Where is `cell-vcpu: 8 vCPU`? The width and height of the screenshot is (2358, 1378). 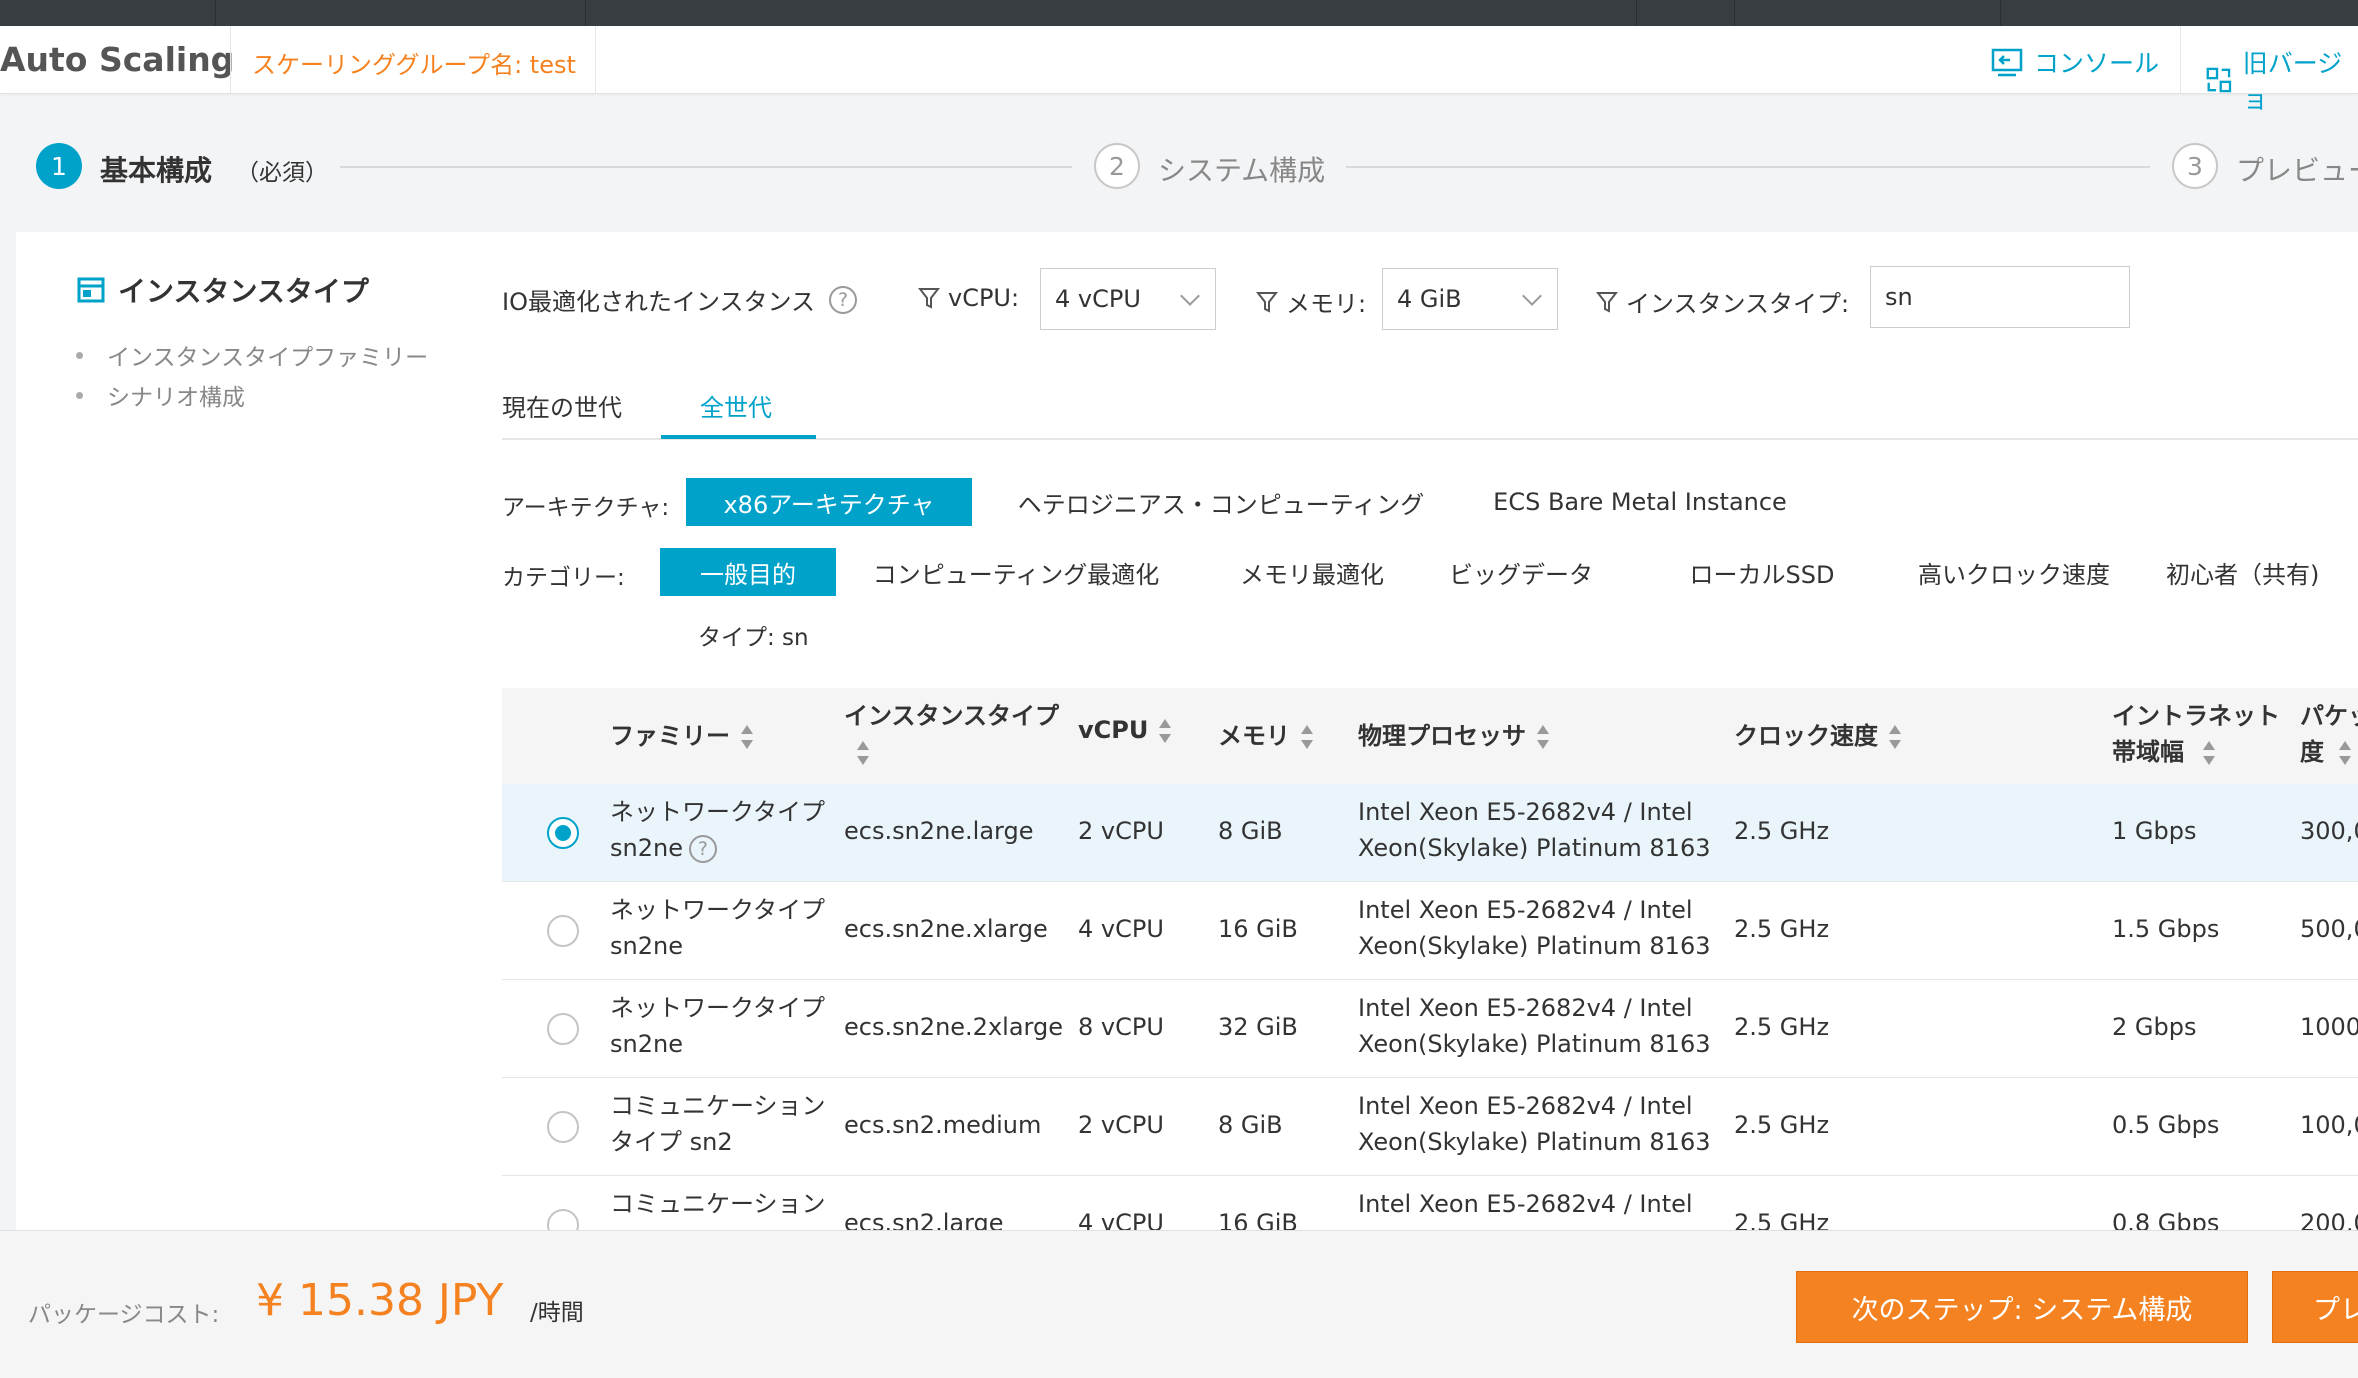
cell-vcpu: 8 vCPU is located at coordinates (1121, 1027).